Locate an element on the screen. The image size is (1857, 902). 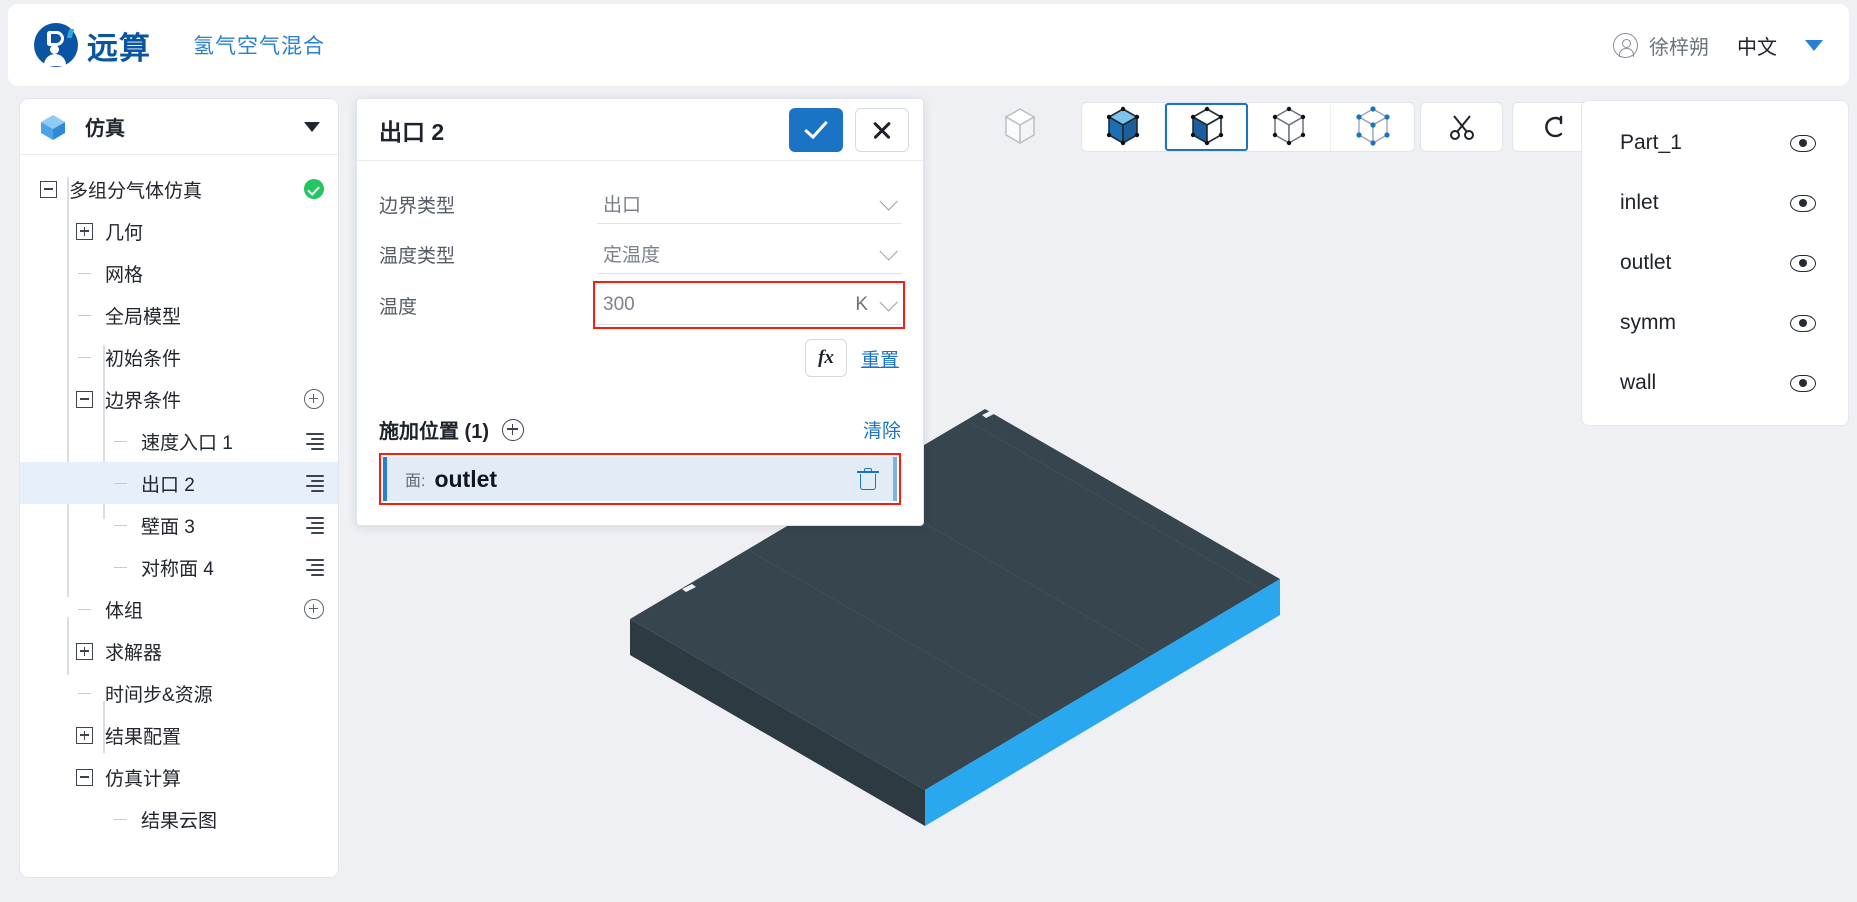
part-name: Part_1 is located at coordinates (1651, 142).